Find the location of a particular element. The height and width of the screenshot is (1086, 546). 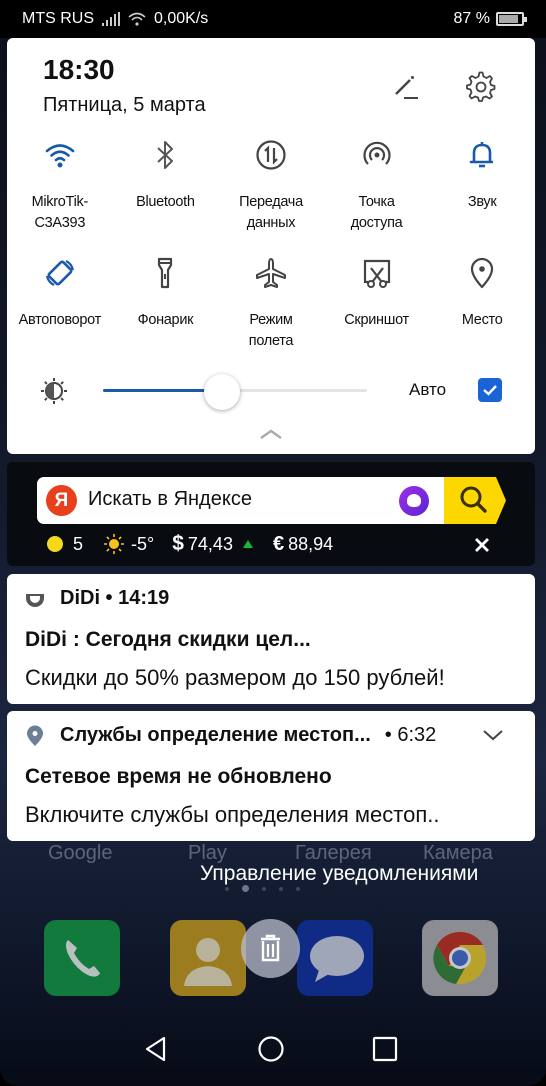

wifi-status-icon is located at coordinates (137, 19).